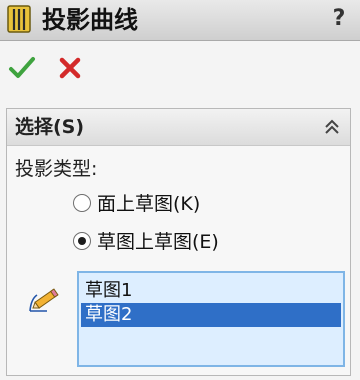 The image size is (360, 380). What do you see at coordinates (44, 300) in the screenshot?
I see `sketch-pencil-icon` at bounding box center [44, 300].